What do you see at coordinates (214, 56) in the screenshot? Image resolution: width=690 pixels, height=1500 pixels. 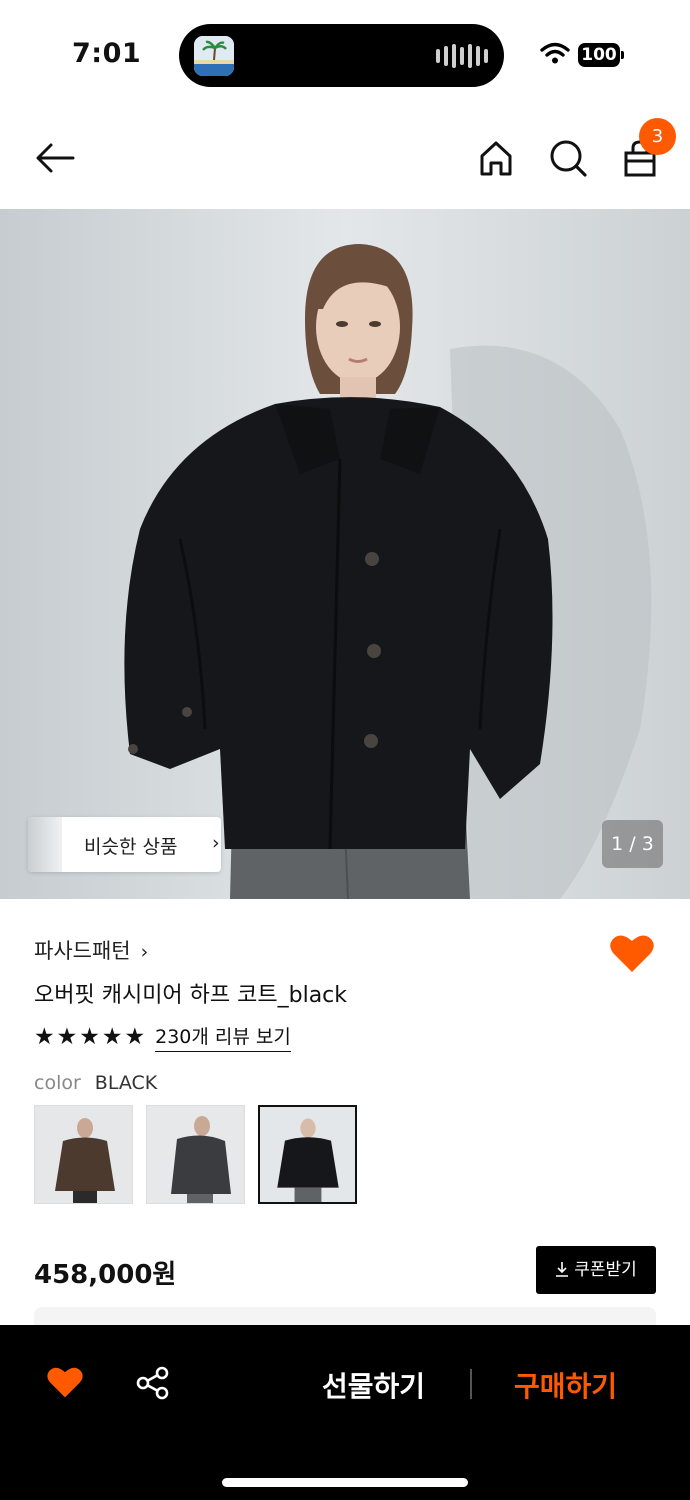 I see `live-activity-app-icon` at bounding box center [214, 56].